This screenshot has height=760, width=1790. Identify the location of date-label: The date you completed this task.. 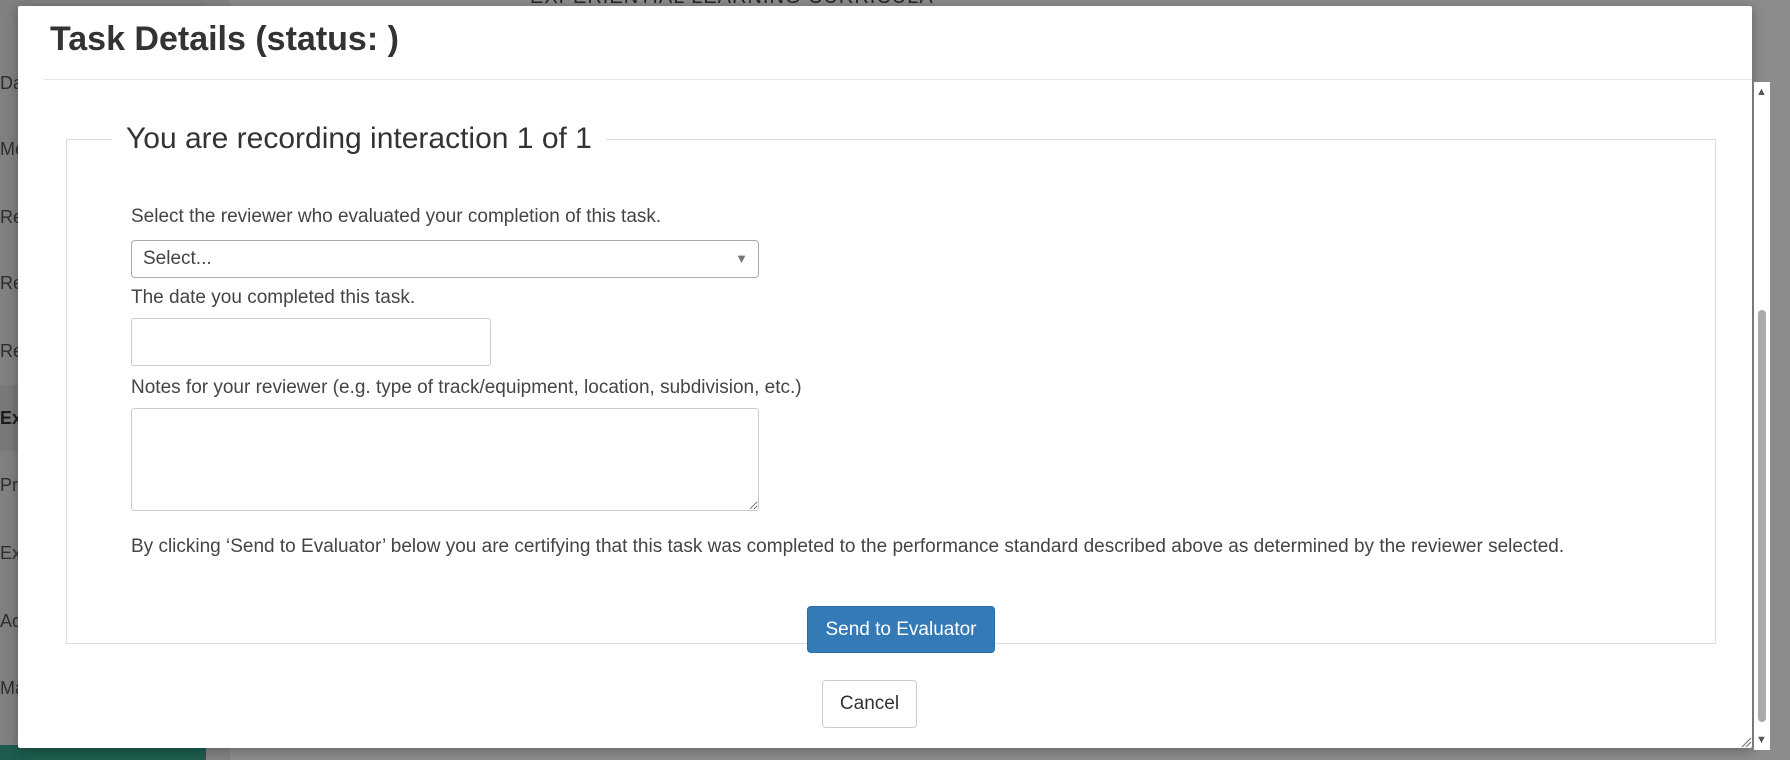
(273, 297).